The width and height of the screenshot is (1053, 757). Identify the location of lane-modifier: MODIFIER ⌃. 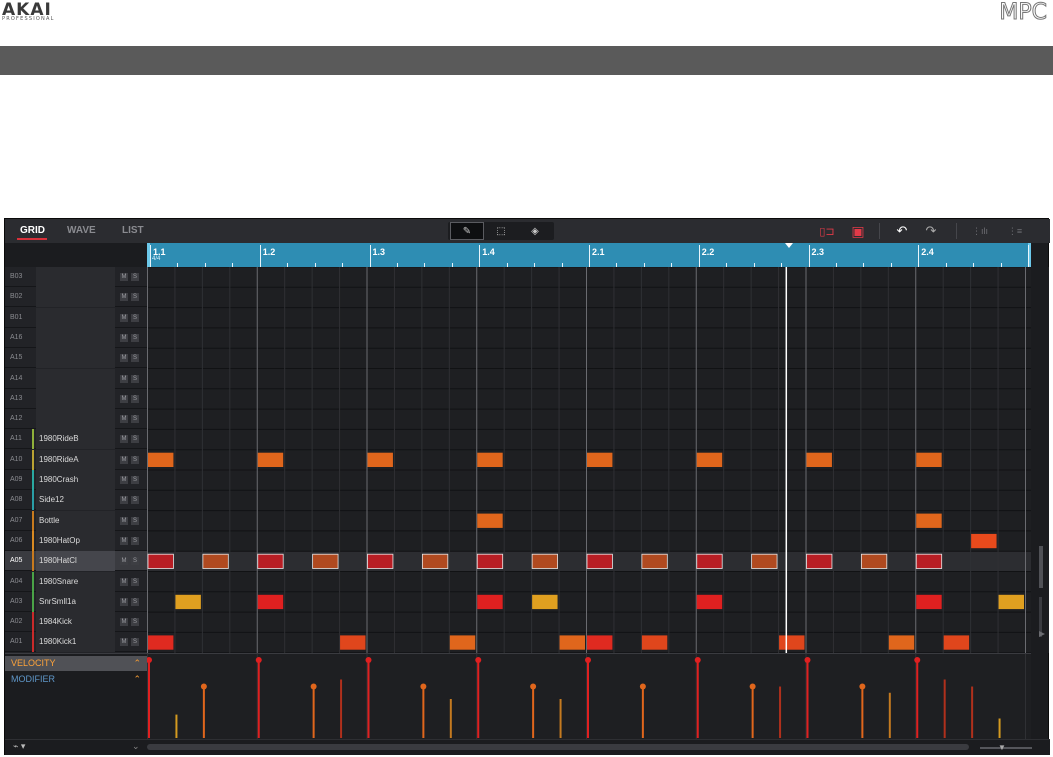
(76, 679).